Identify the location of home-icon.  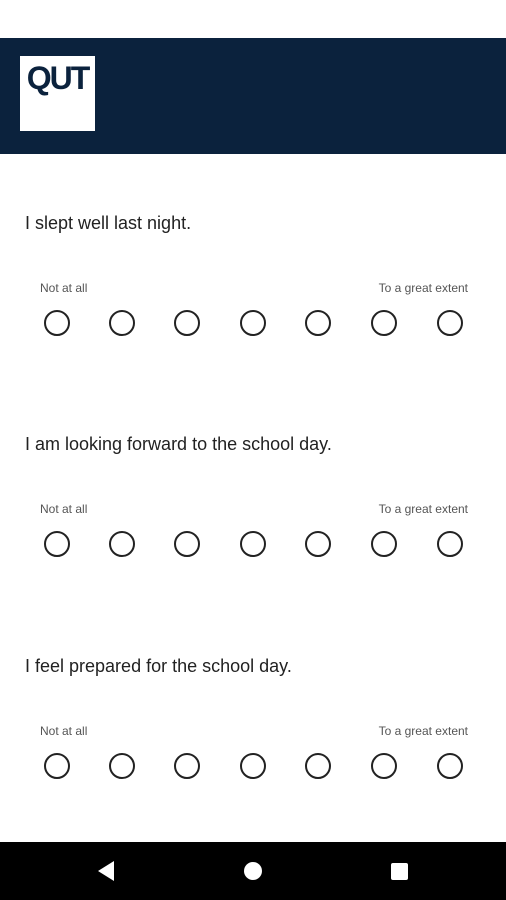
(253, 871).